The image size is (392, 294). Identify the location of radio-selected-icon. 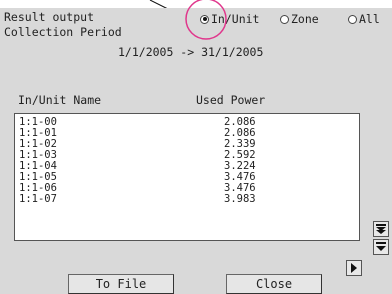
(204, 19).